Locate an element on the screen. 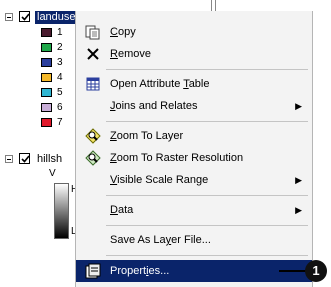  layer-name-hillshade: hillsh is located at coordinates (49, 159).